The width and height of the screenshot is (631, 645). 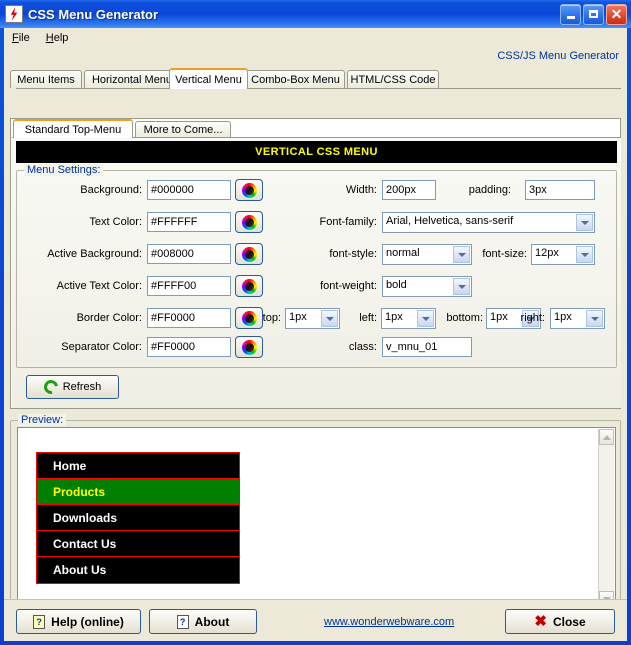 What do you see at coordinates (21, 38) in the screenshot?
I see `menu-file: FFileile` at bounding box center [21, 38].